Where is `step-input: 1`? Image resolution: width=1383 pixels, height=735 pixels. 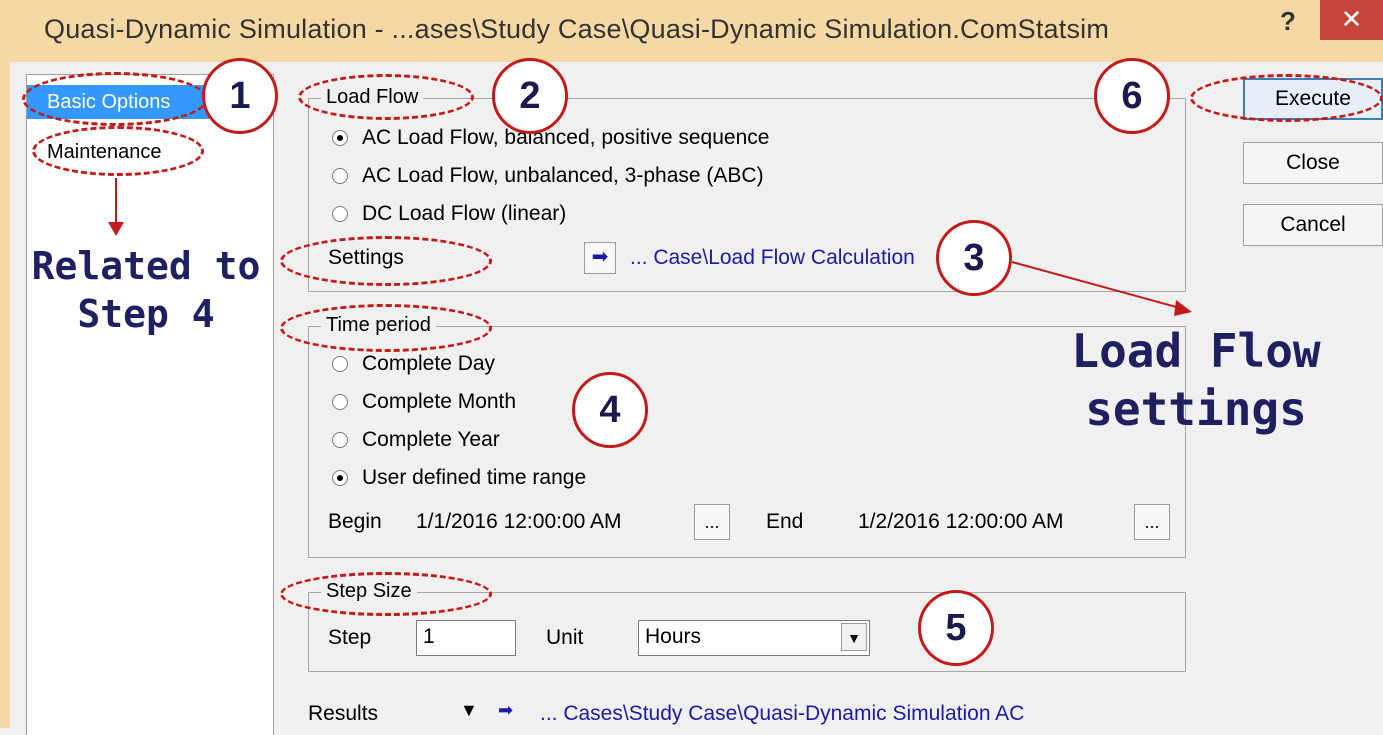 step-input: 1 is located at coordinates (466, 638).